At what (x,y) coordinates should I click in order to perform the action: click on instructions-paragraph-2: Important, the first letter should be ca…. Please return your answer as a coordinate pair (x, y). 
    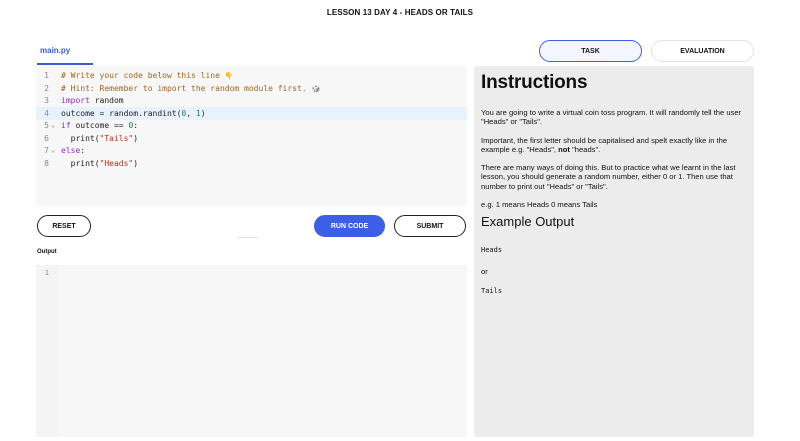
    Looking at the image, I should click on (614, 145).